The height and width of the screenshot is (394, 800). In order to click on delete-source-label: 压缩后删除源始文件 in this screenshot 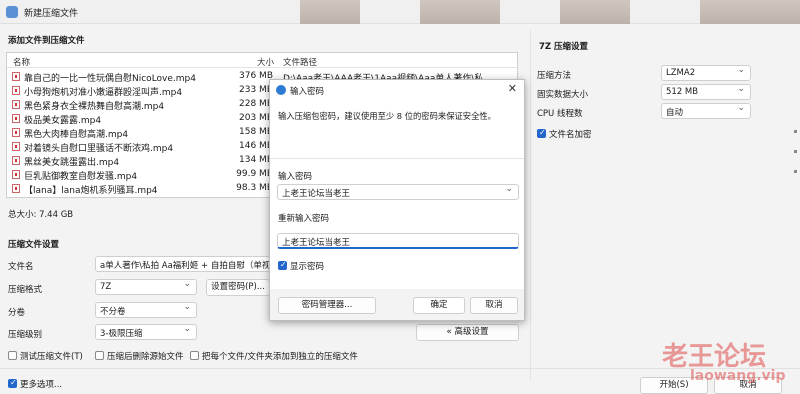, I will do `click(145, 357)`.